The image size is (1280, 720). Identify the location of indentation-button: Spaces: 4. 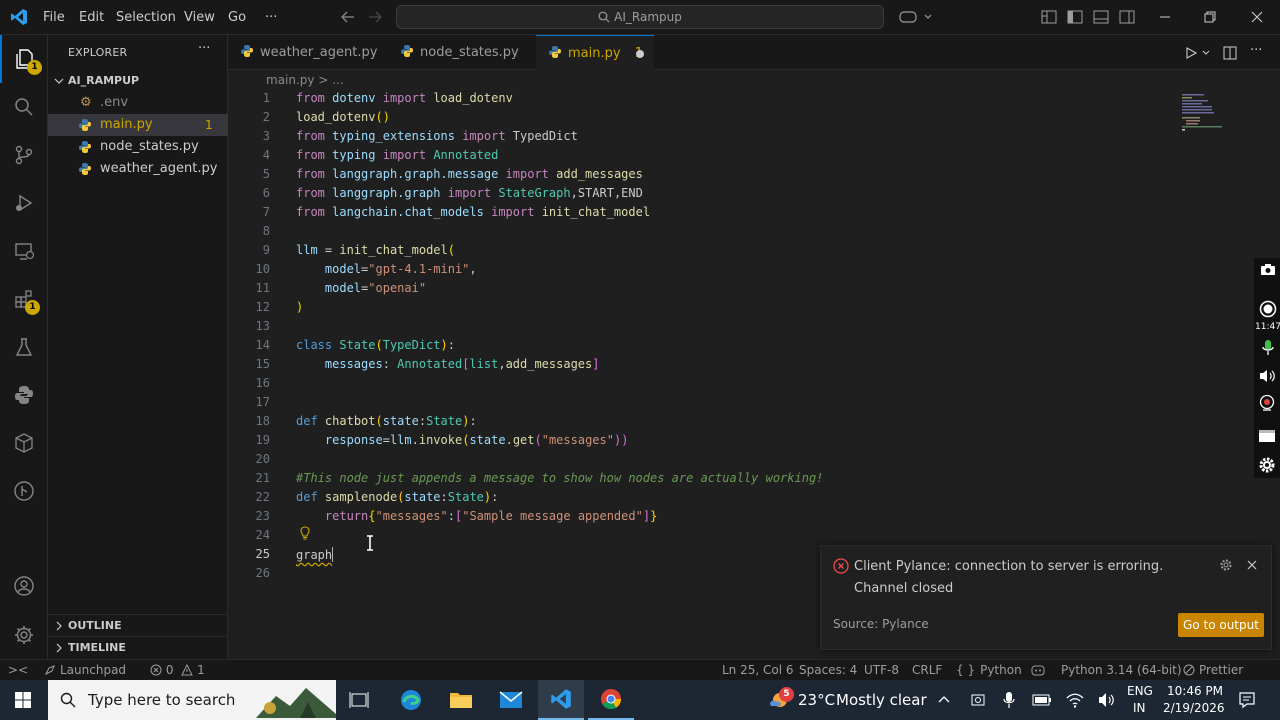
(828, 670).